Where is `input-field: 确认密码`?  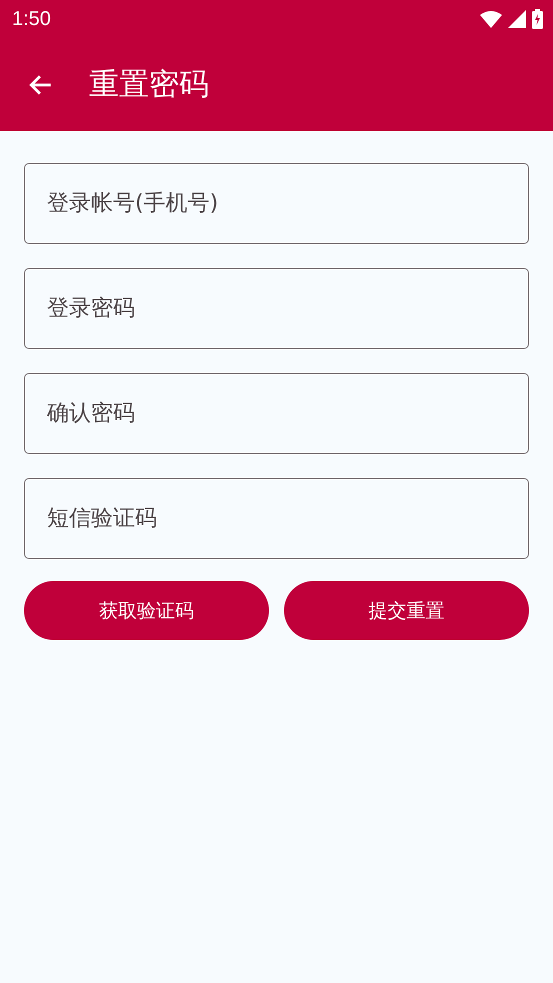
input-field: 确认密码 is located at coordinates (276, 413).